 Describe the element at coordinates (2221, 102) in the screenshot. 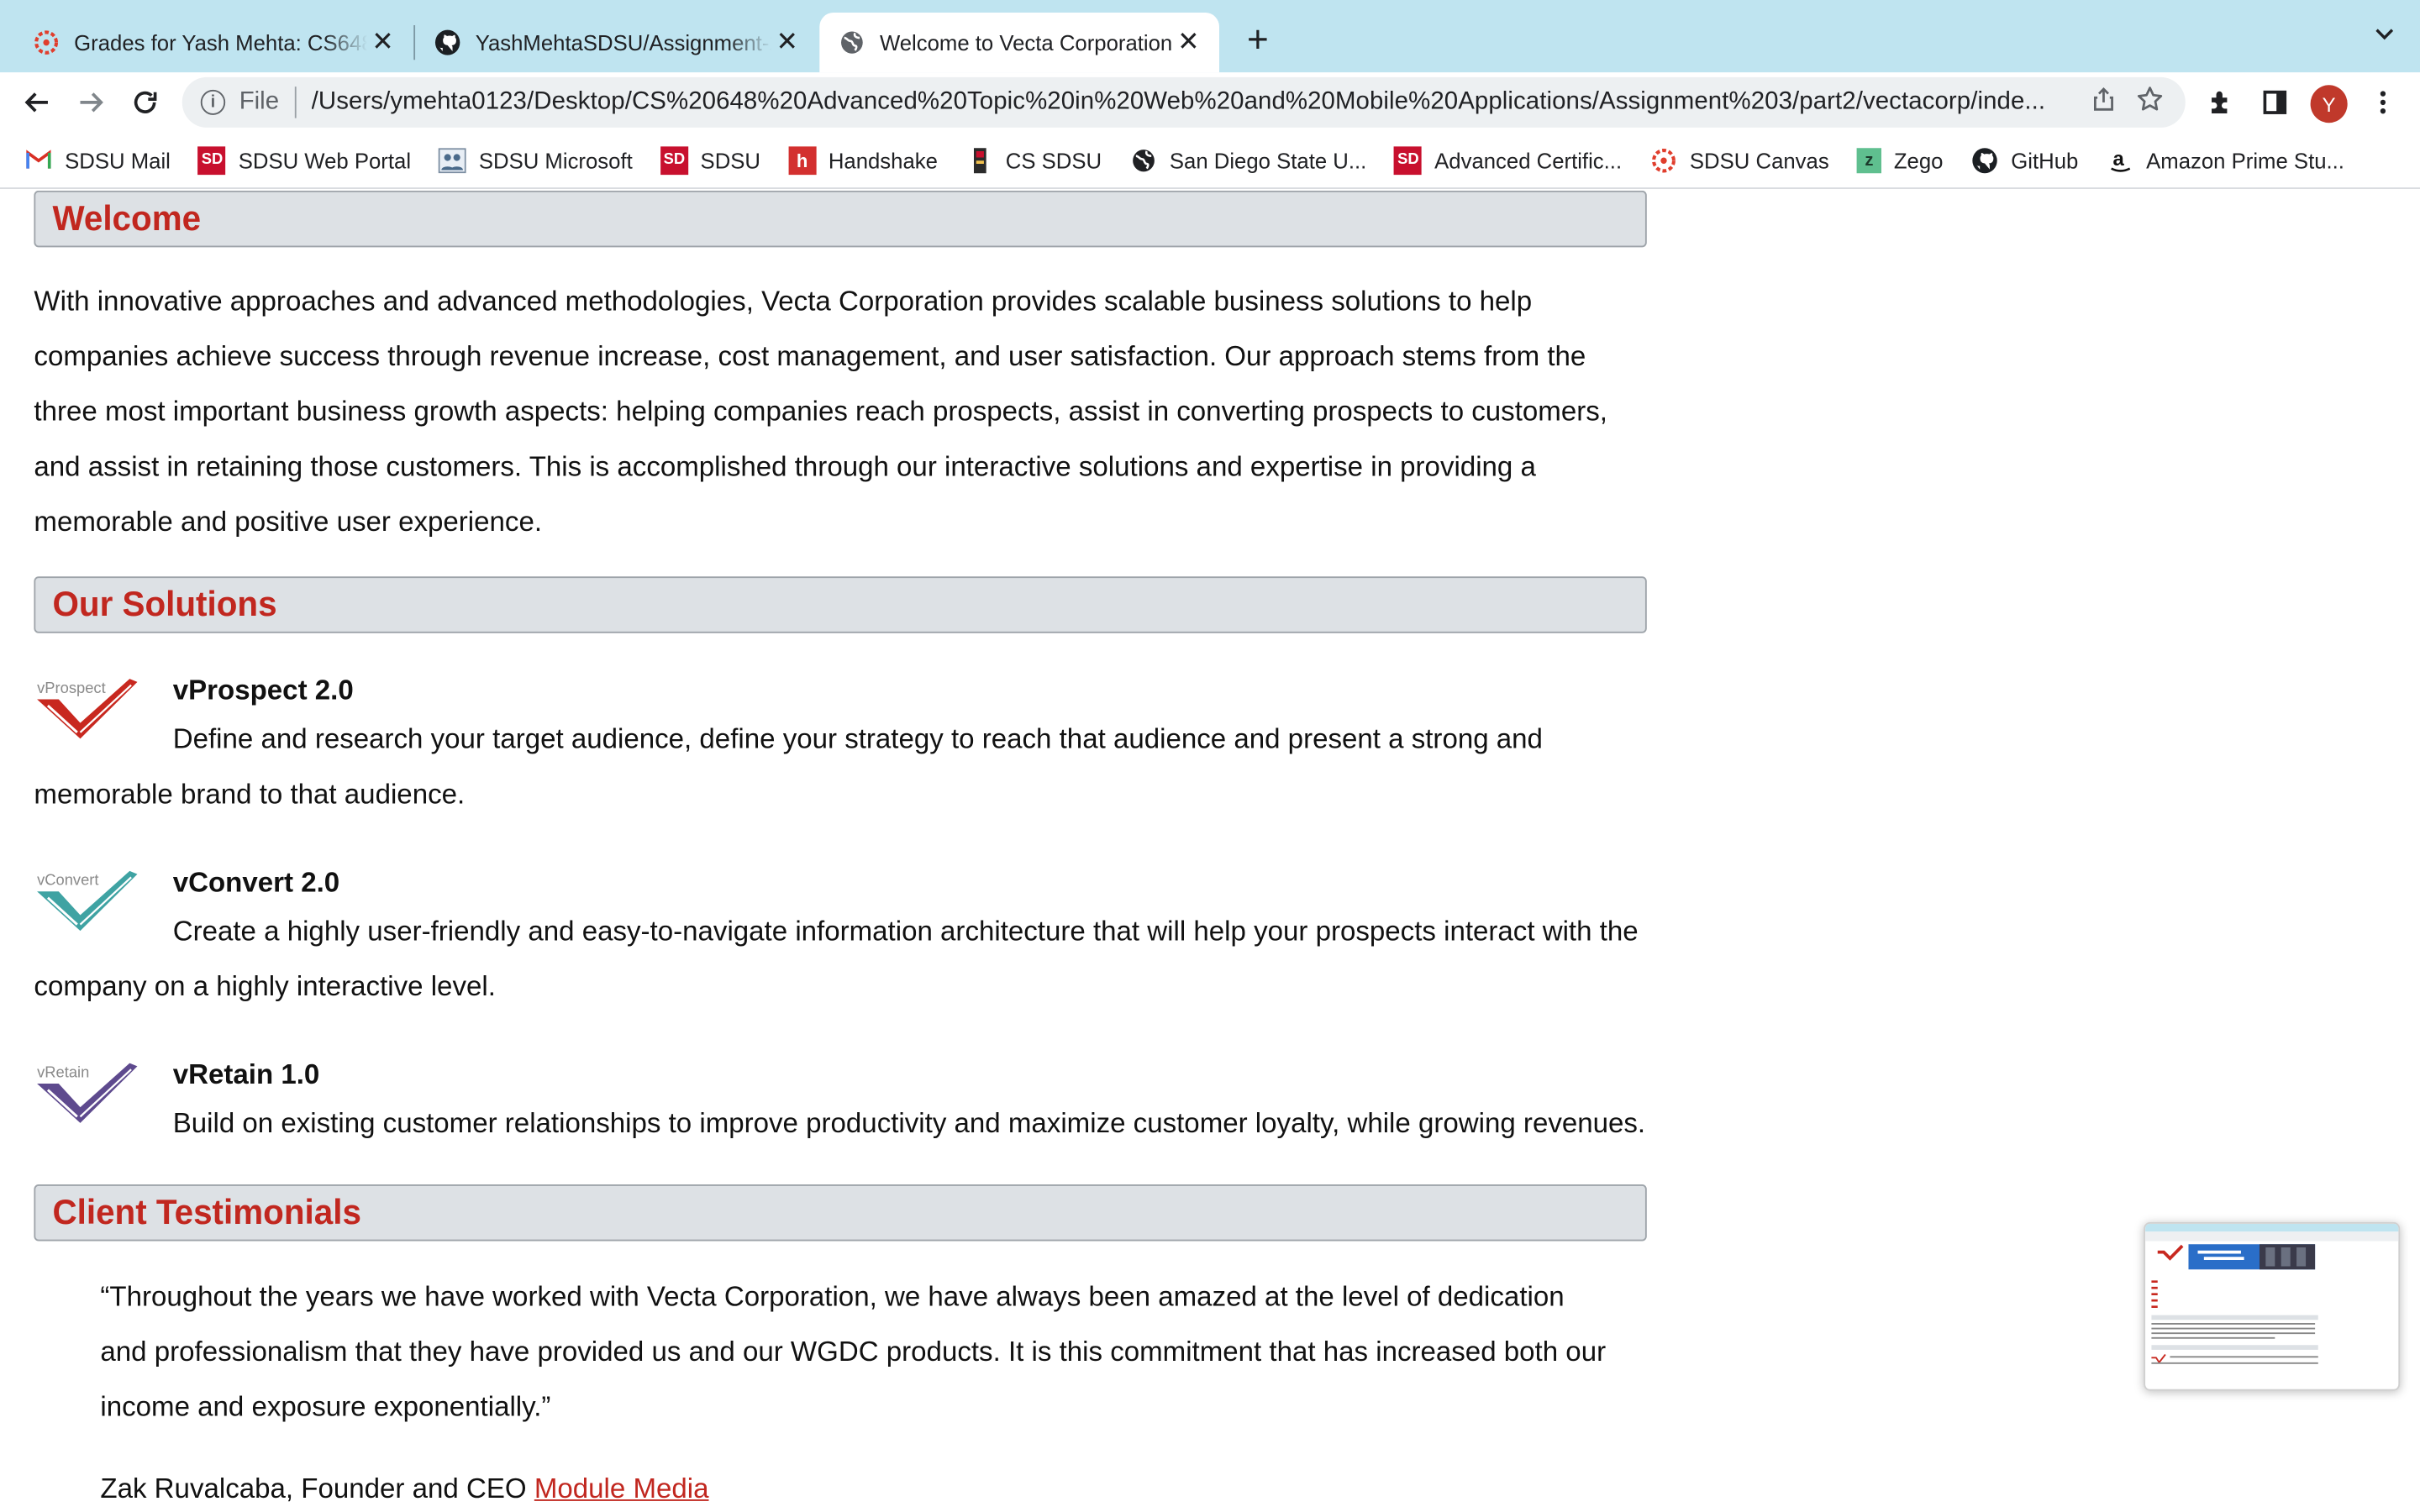

I see `extensions-icon` at that location.